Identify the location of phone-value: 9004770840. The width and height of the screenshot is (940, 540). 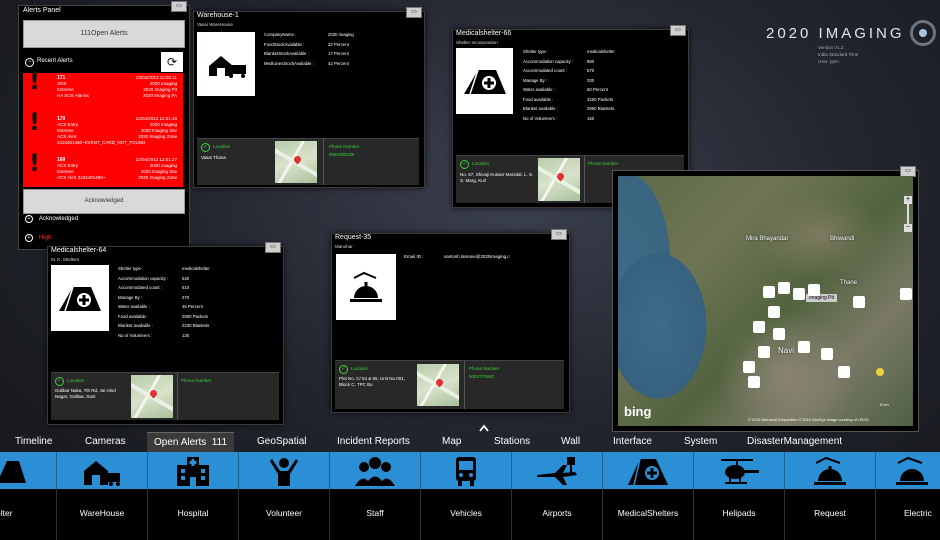
(482, 376).